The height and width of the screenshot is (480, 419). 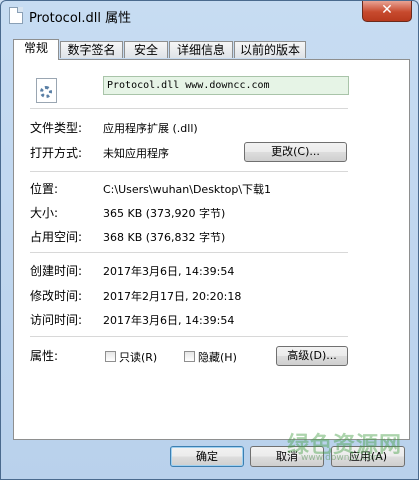 What do you see at coordinates (169, 320) in the screenshot?
I see `accessed-value: 2017年3月6日, 14:39:54` at bounding box center [169, 320].